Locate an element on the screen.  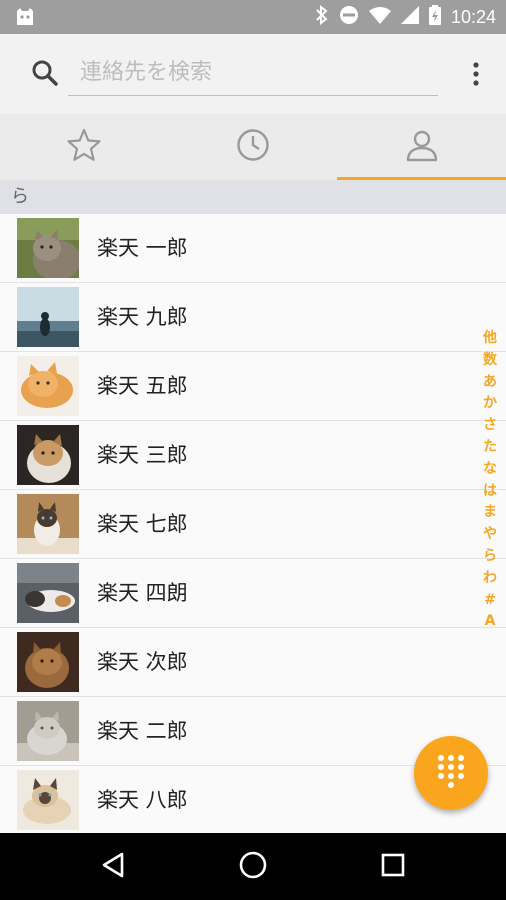
person-icon is located at coordinates (422, 147).